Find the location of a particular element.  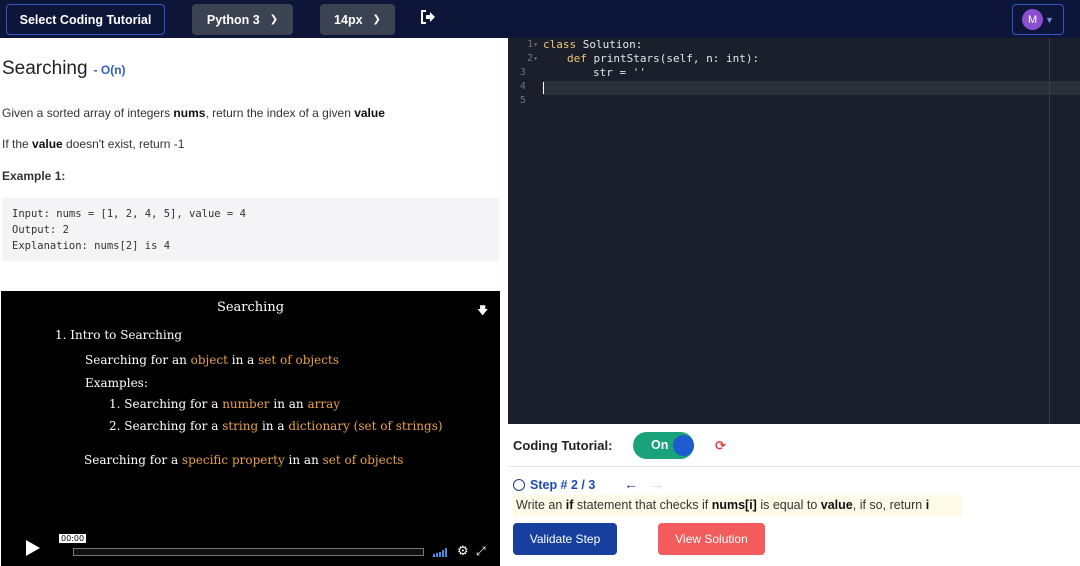

text-highlight: set of objects is located at coordinates (298, 360).